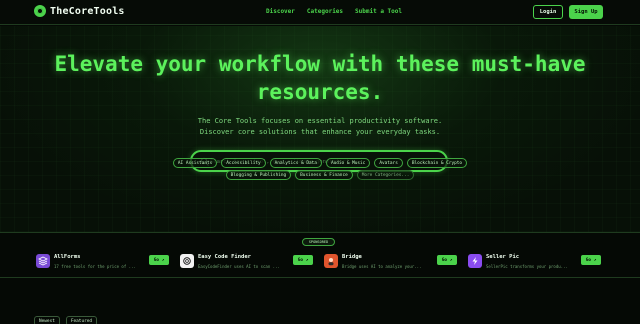 Image resolution: width=640 pixels, height=324 pixels. Describe the element at coordinates (224, 257) in the screenshot. I see `card-title: Easy Code Finder` at that location.